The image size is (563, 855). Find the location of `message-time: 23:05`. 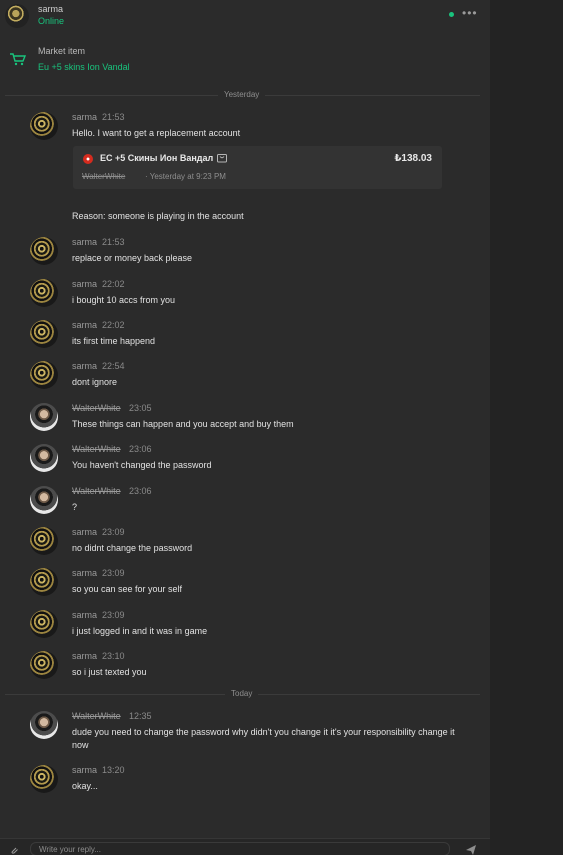

message-time: 23:05 is located at coordinates (140, 408).